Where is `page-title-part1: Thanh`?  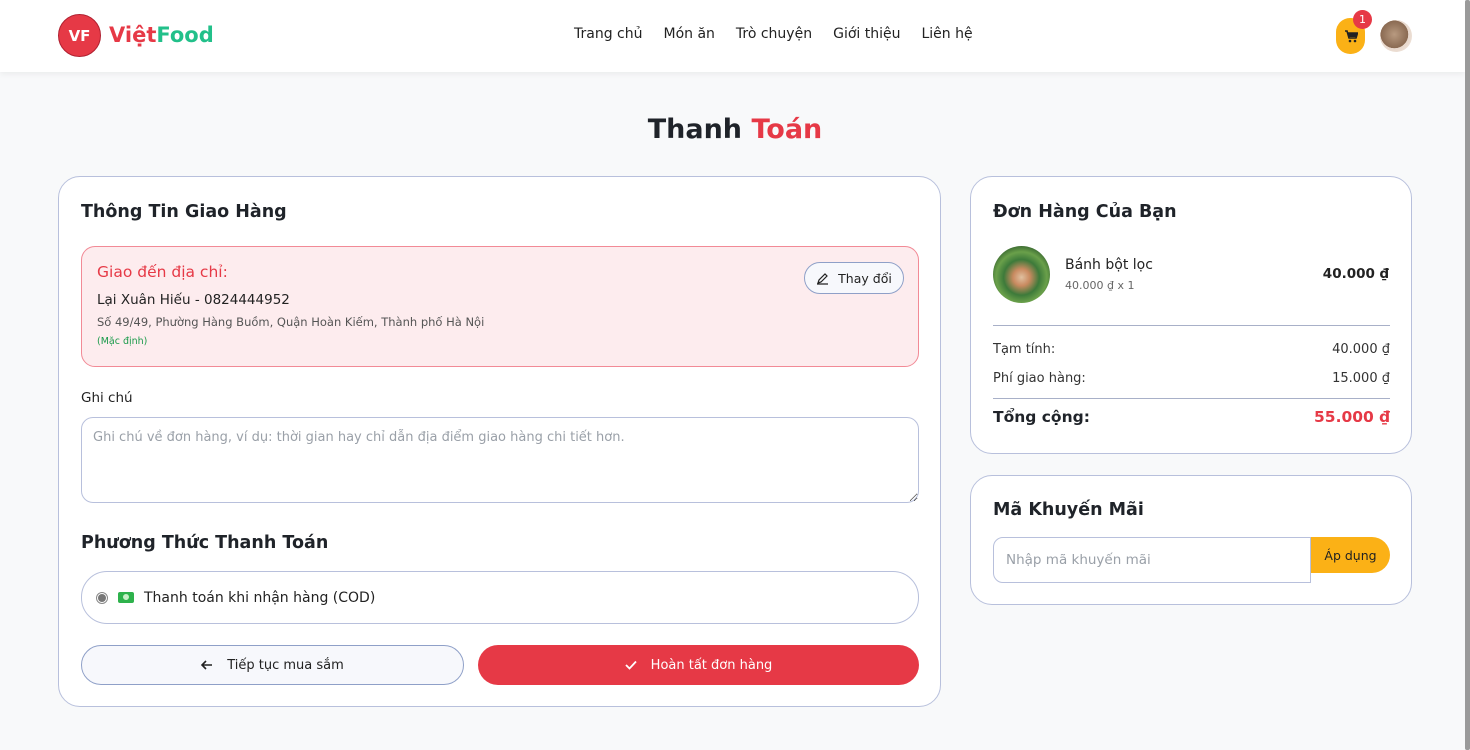 page-title-part1: Thanh is located at coordinates (695, 129).